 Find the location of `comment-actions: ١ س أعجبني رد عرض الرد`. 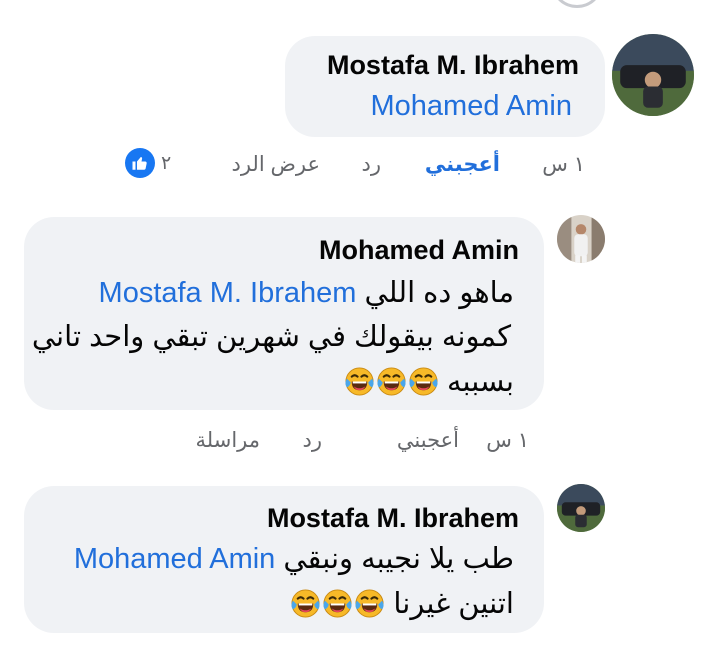

comment-actions: ١ س أعجبني رد عرض الرد is located at coordinates (300, 167).